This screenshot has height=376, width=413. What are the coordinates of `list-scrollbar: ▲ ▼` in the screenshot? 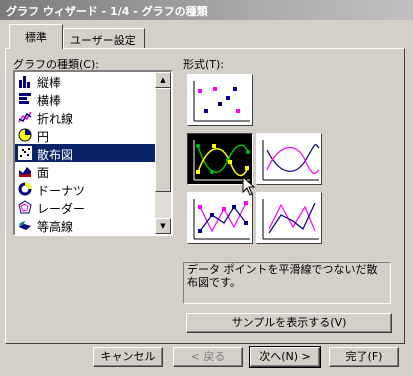 It's located at (163, 153).